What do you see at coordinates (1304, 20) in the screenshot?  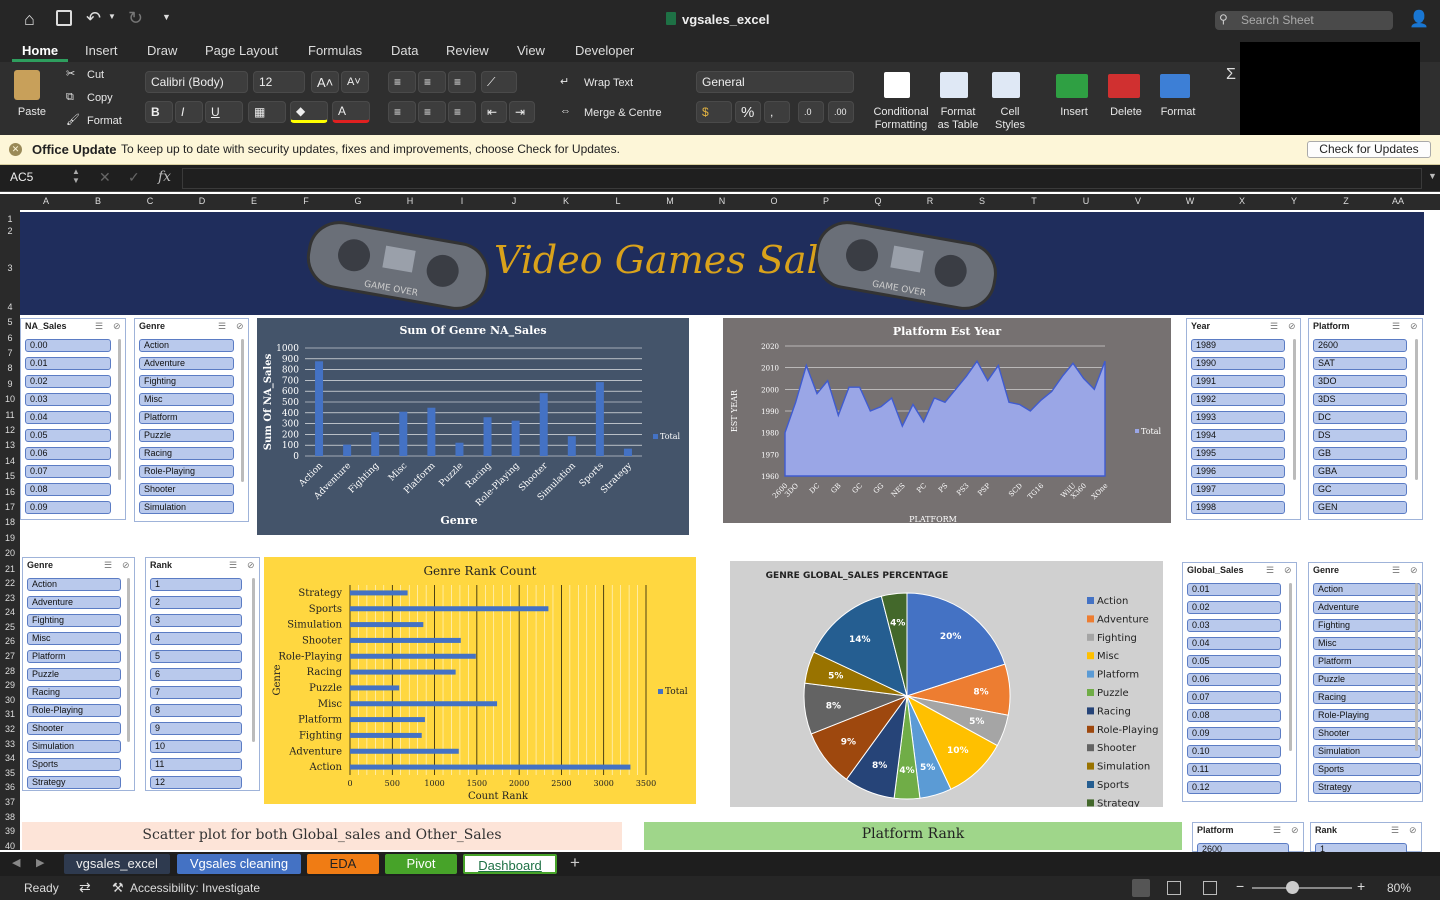 I see `search-box: ⚲ Search Sheet` at bounding box center [1304, 20].